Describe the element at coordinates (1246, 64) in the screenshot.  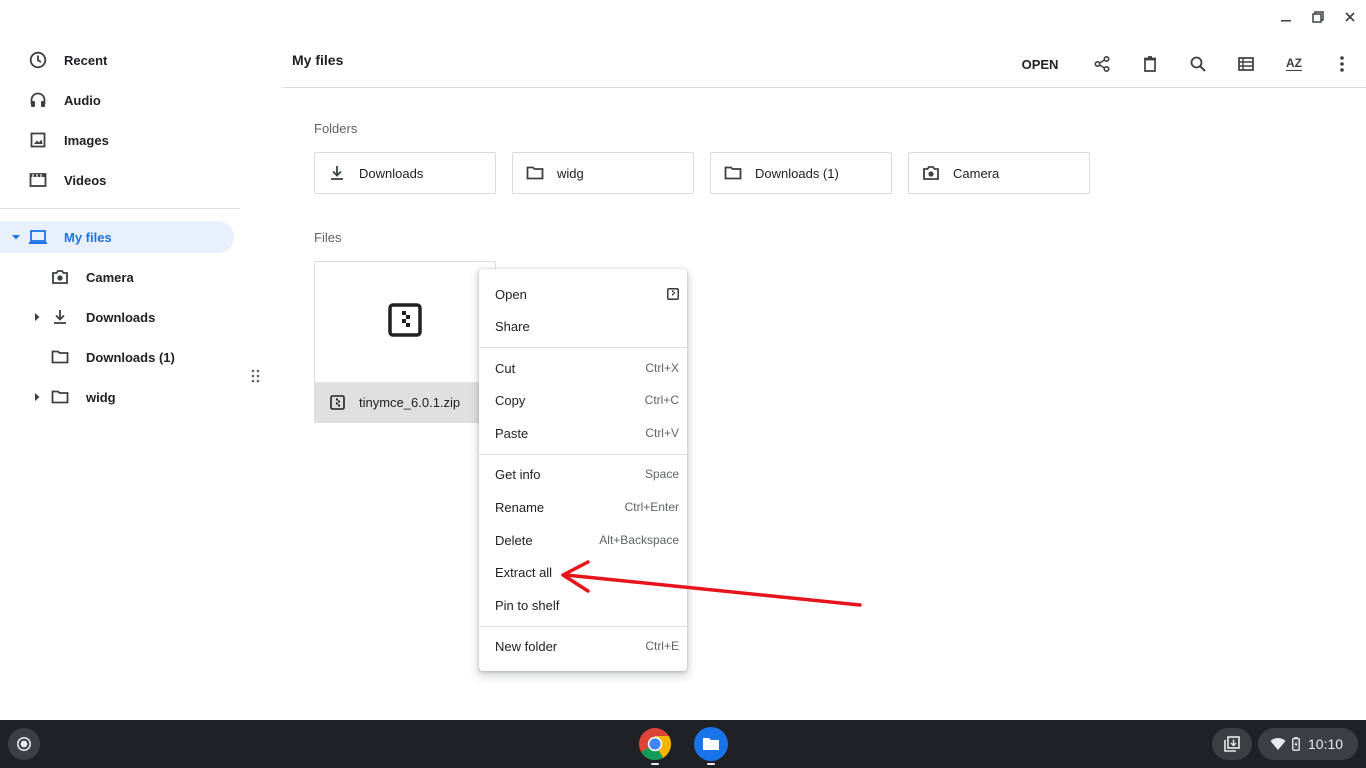
I see `list-view-icon` at that location.